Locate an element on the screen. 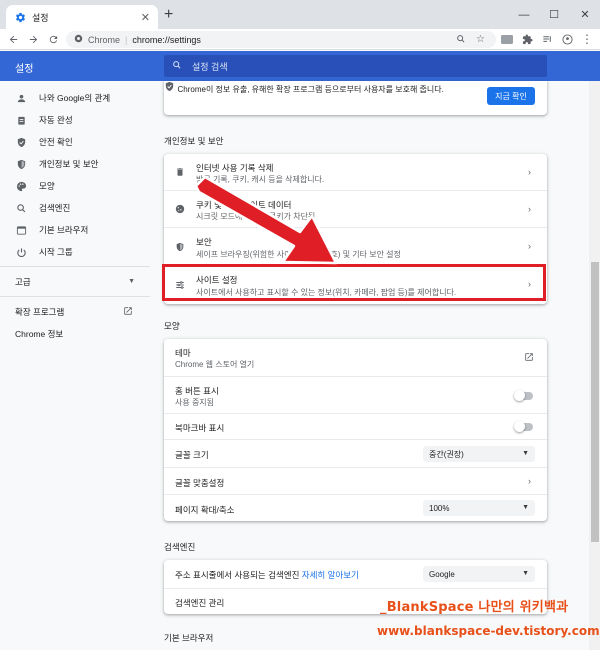  shield-icon is located at coordinates (21, 164).